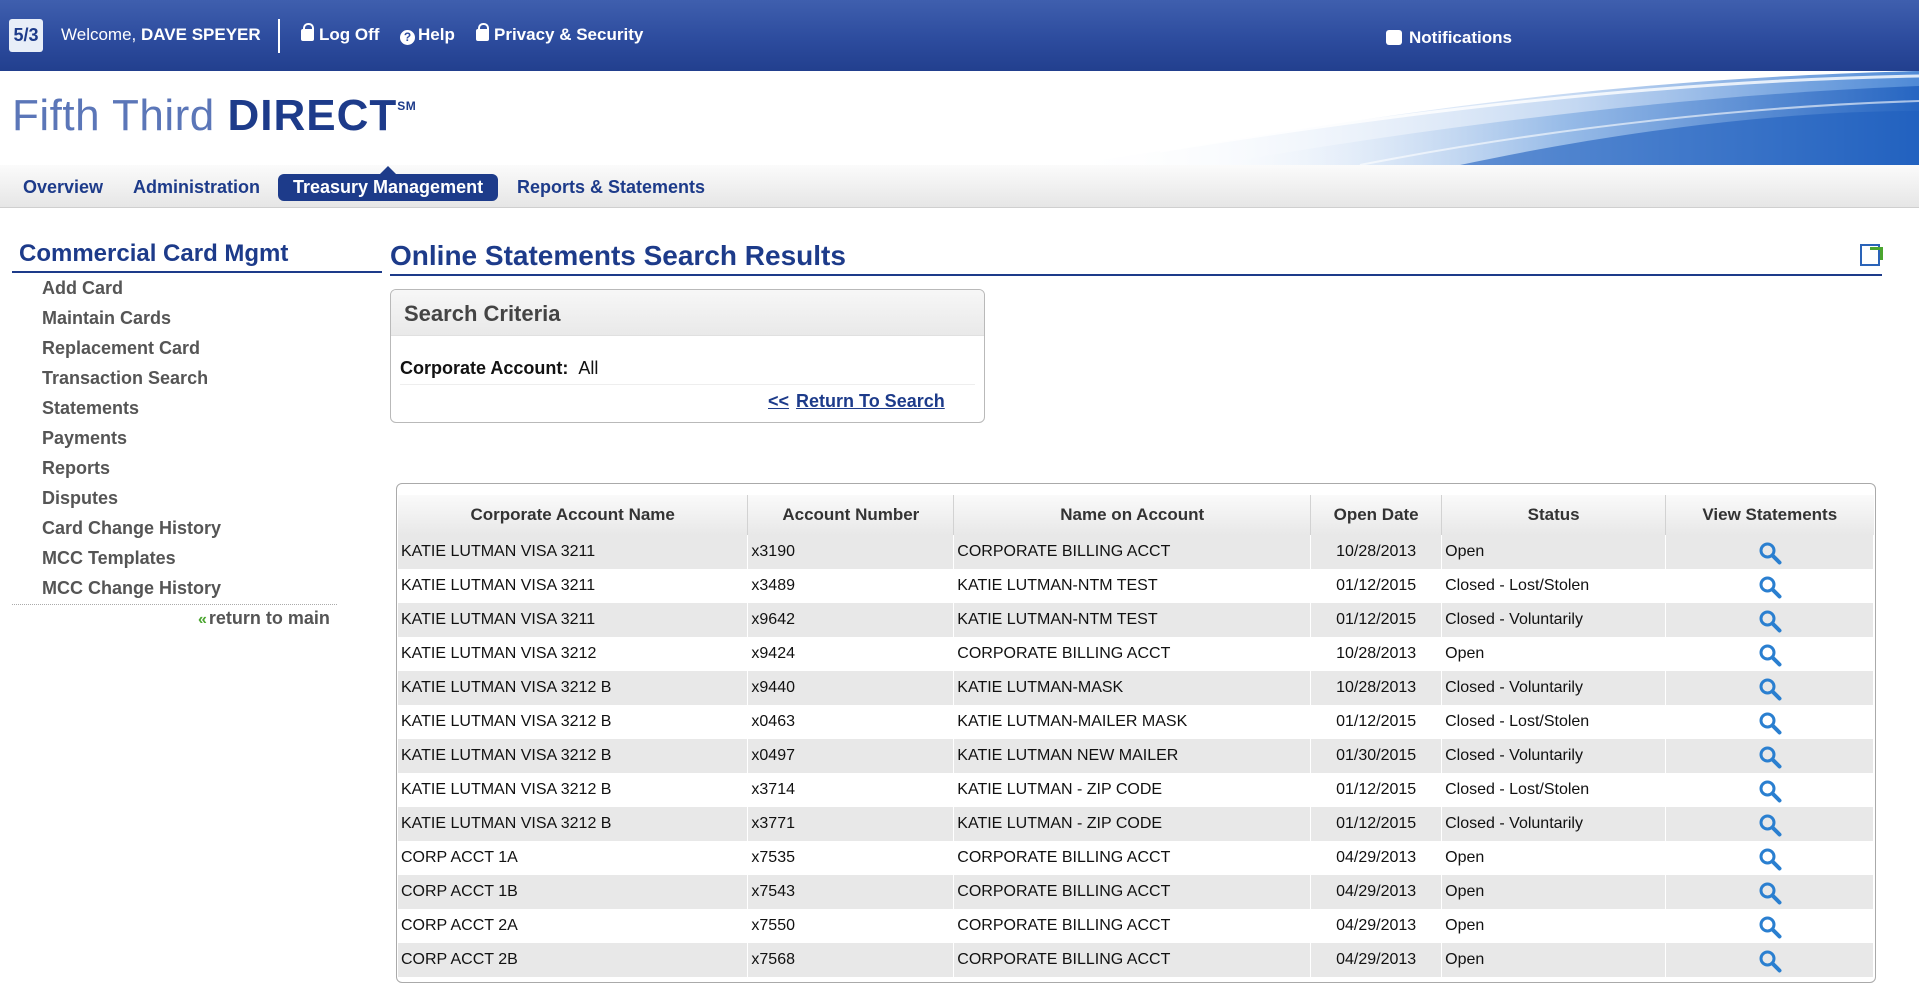  What do you see at coordinates (851, 892) in the screenshot?
I see `account-number-cell: x7543` at bounding box center [851, 892].